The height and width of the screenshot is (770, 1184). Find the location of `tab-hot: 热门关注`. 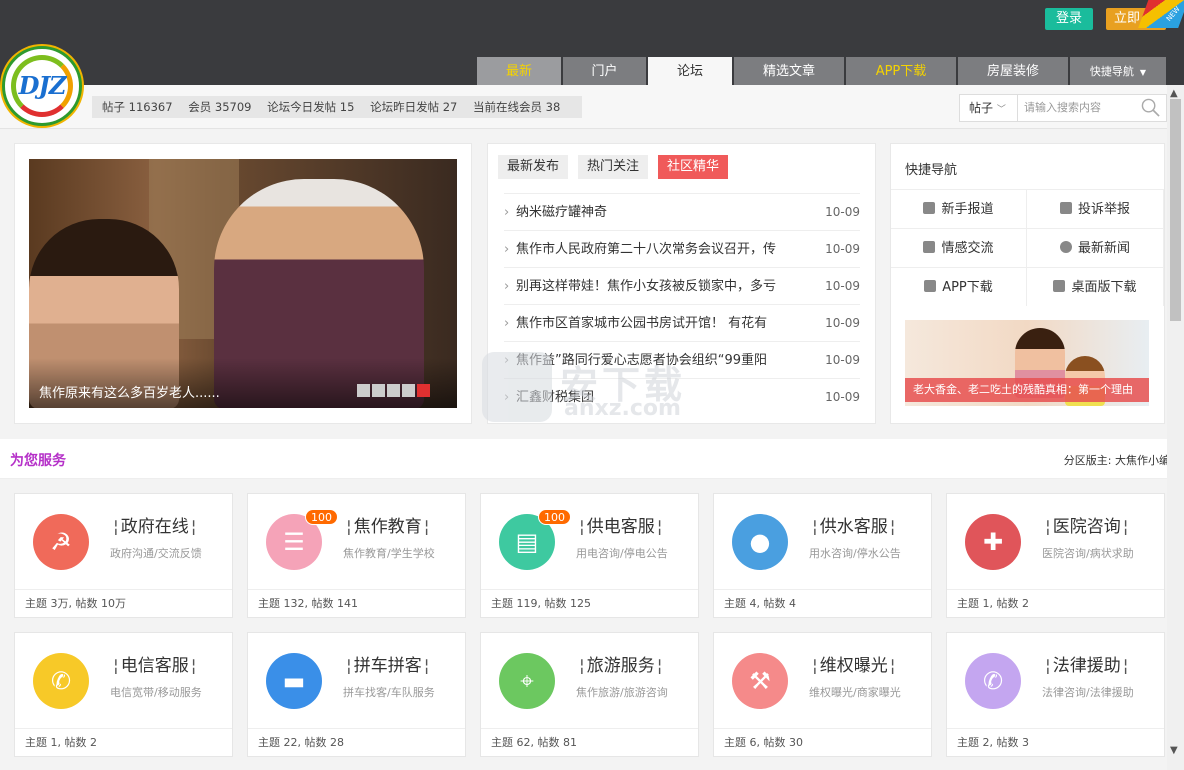

tab-hot: 热门关注 is located at coordinates (613, 167).